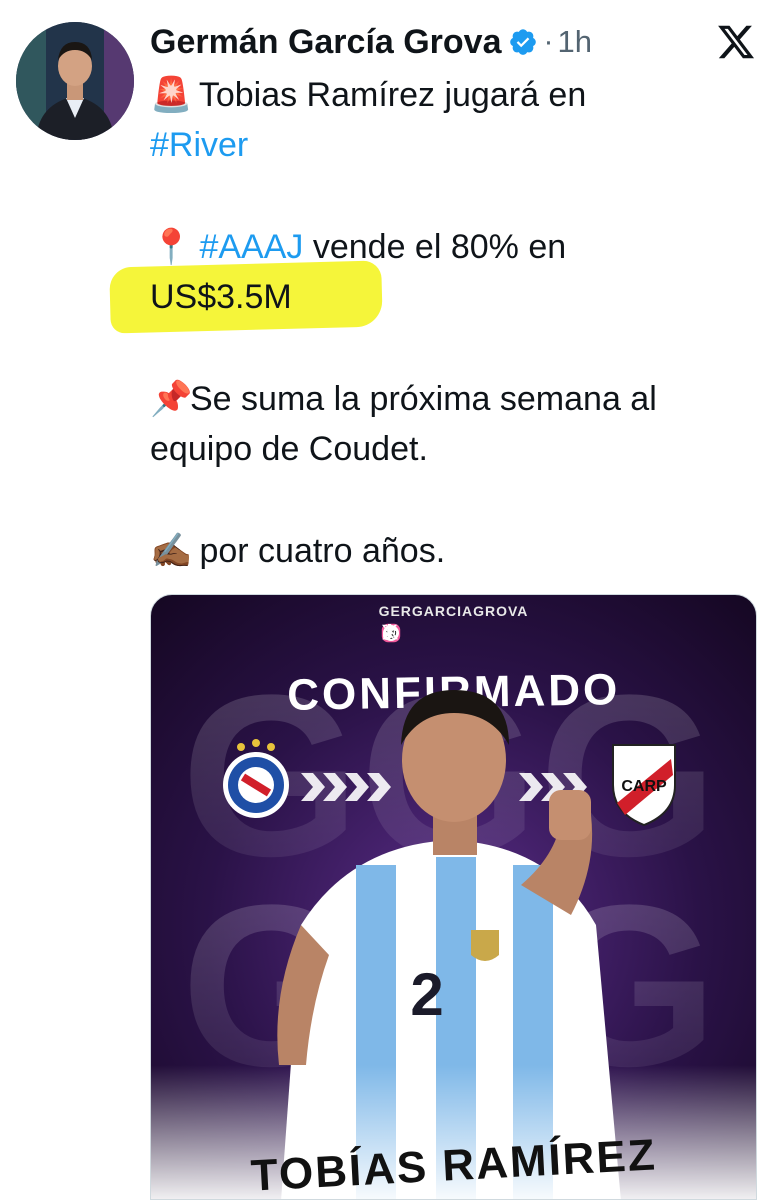 This screenshot has height=1200, width=775. What do you see at coordinates (435, 247) in the screenshot?
I see `tweet-line-2: vende el 80% en` at bounding box center [435, 247].